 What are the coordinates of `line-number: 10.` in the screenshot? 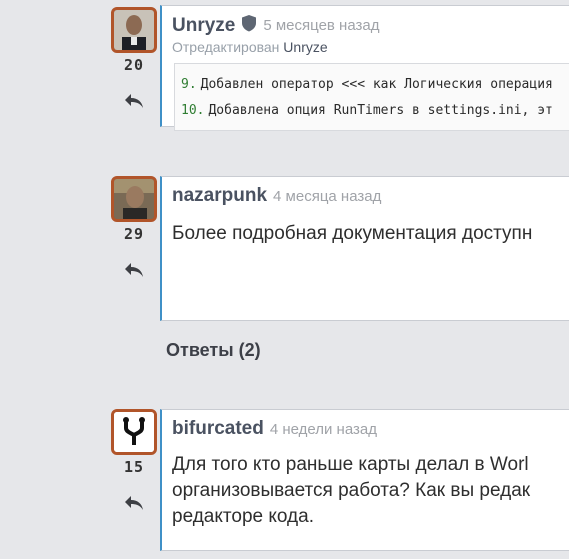 It's located at (193, 110).